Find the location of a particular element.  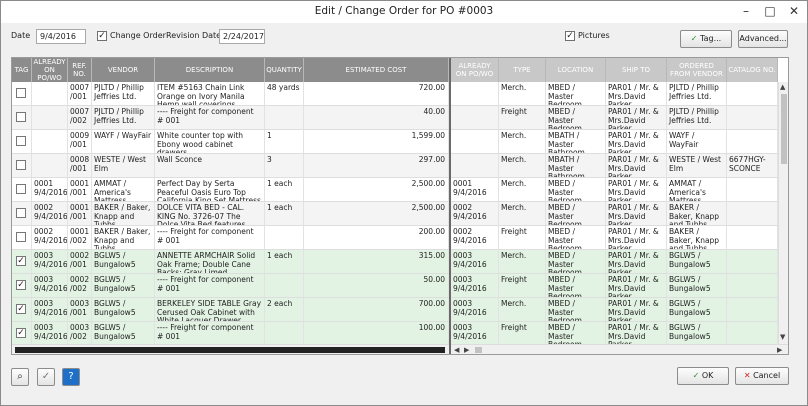

close-icon: ✕ is located at coordinates (794, 12).